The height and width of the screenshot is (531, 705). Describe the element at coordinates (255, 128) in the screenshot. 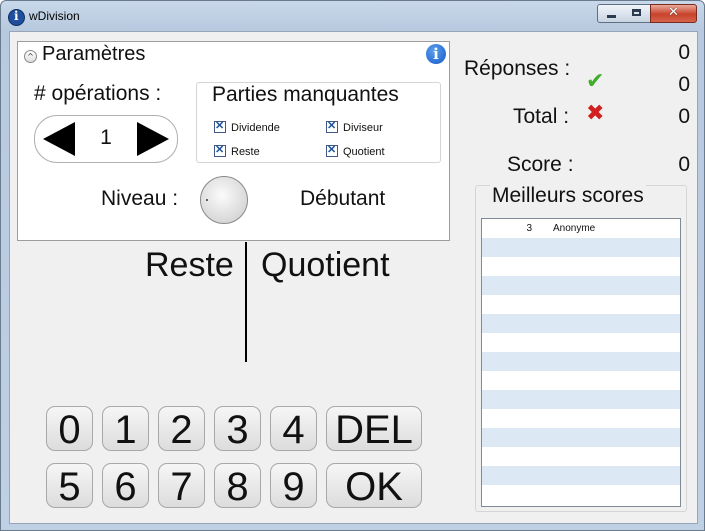

I see `checkbox-label: Dividende` at that location.